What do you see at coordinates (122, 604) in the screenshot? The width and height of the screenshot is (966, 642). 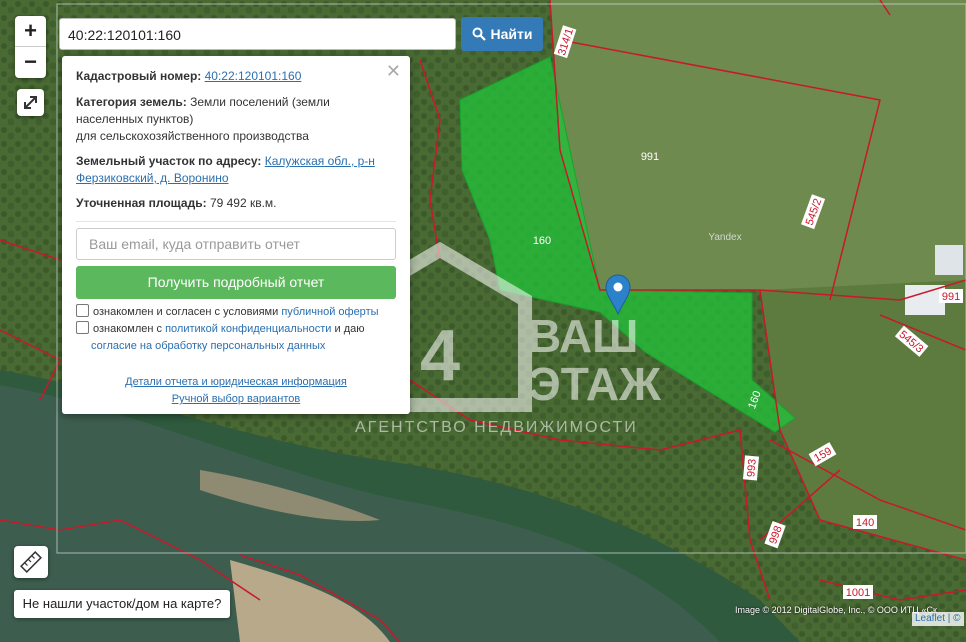 I see `not-found-button: Не нашли участок/дом на карте?` at bounding box center [122, 604].